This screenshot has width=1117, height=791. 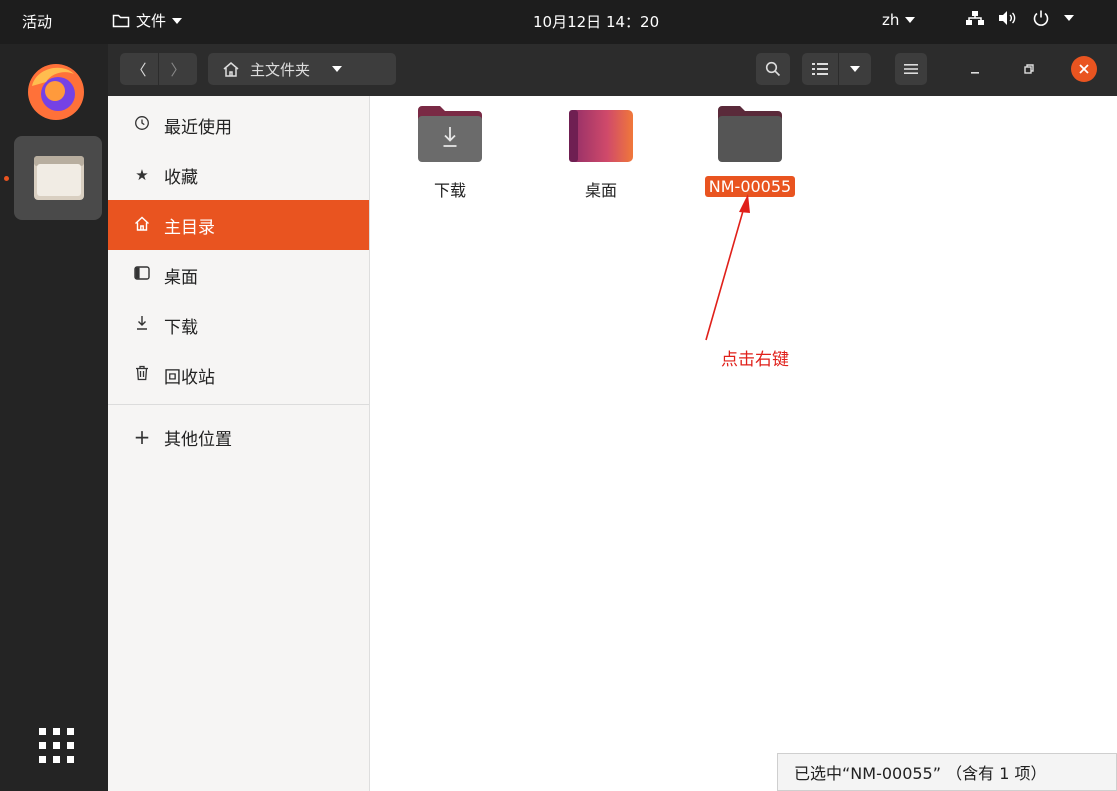 I want to click on sidebar-item-downloads: 下载, so click(x=238, y=325).